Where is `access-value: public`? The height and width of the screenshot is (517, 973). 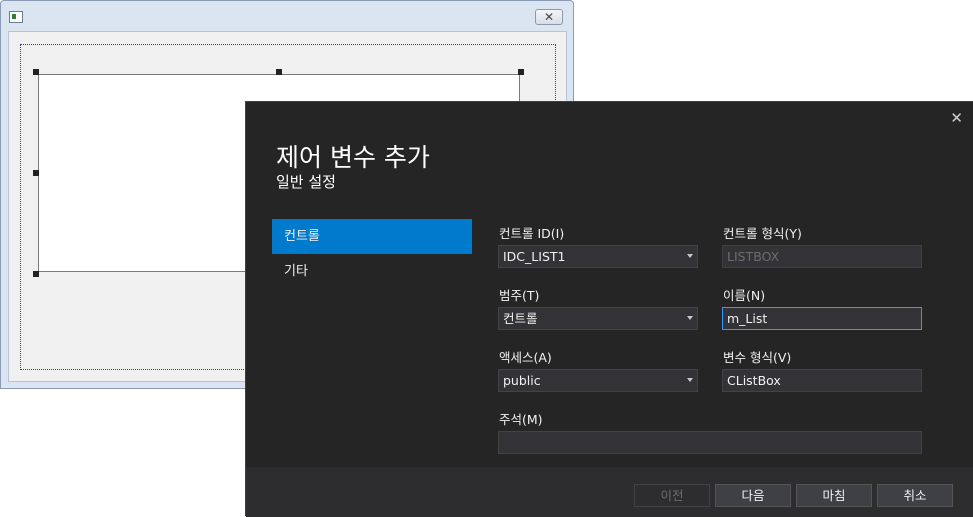
access-value: public is located at coordinates (522, 380).